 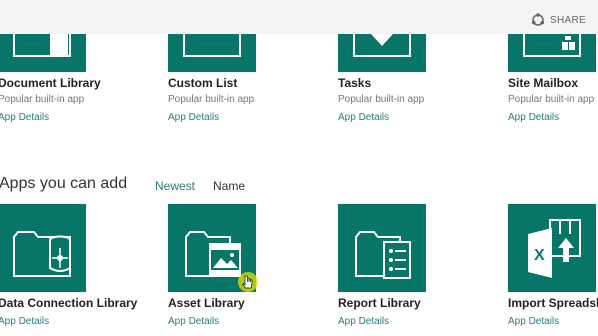 What do you see at coordinates (50, 83) in the screenshot?
I see `app-title-document-library: Document Library` at bounding box center [50, 83].